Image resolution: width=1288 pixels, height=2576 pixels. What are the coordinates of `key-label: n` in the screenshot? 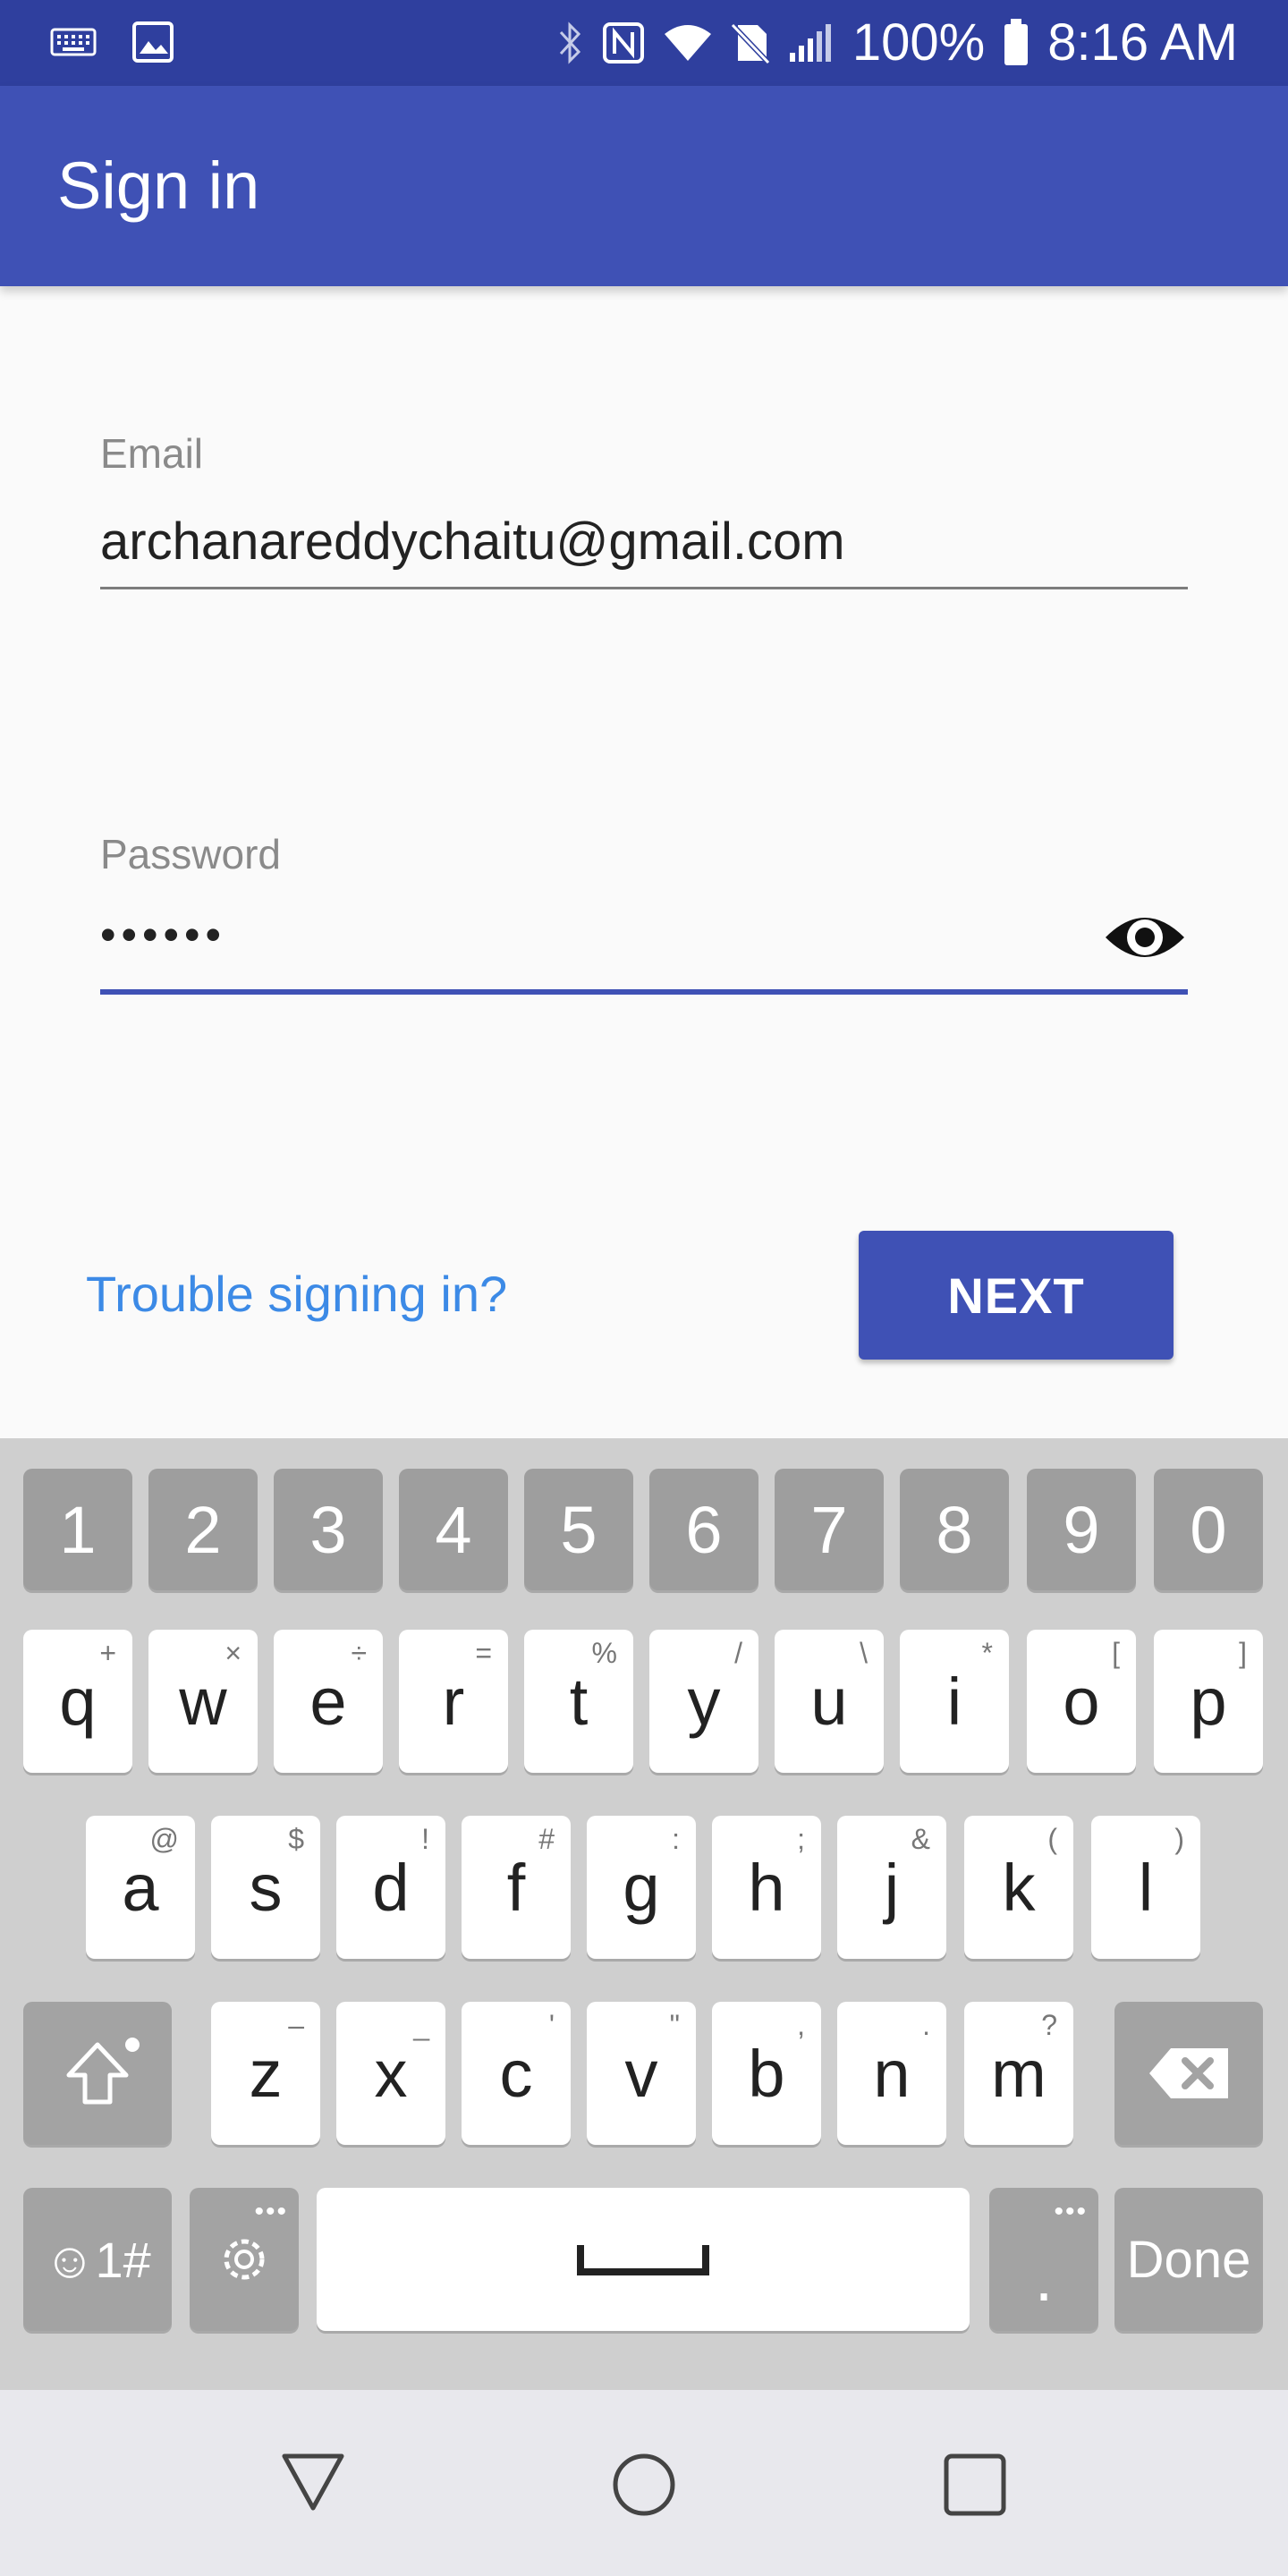 It's located at (892, 2073).